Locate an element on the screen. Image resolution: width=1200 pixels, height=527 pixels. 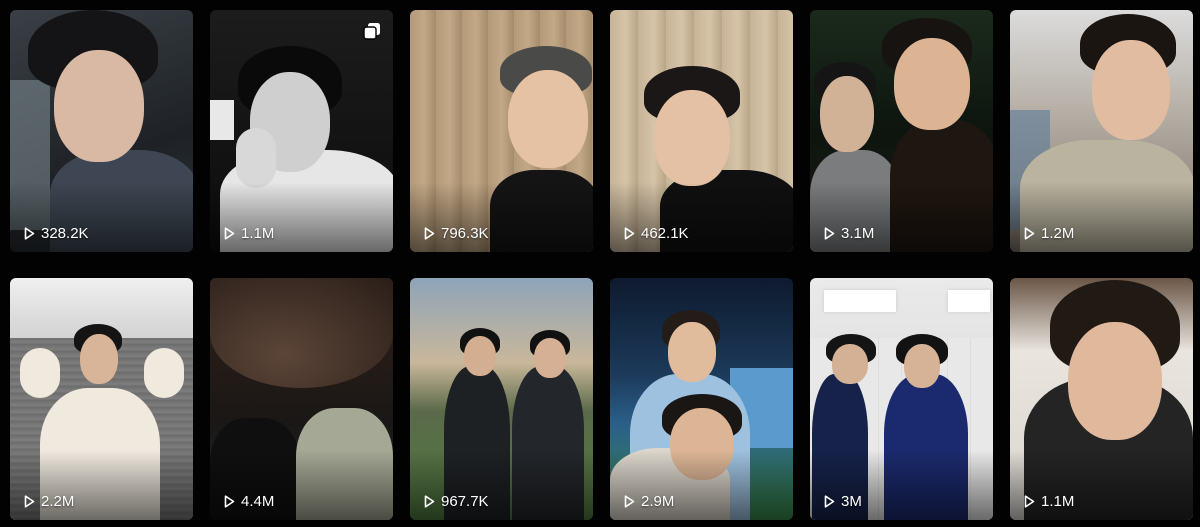
view-count-label: 967.7K is located at coordinates (465, 501).